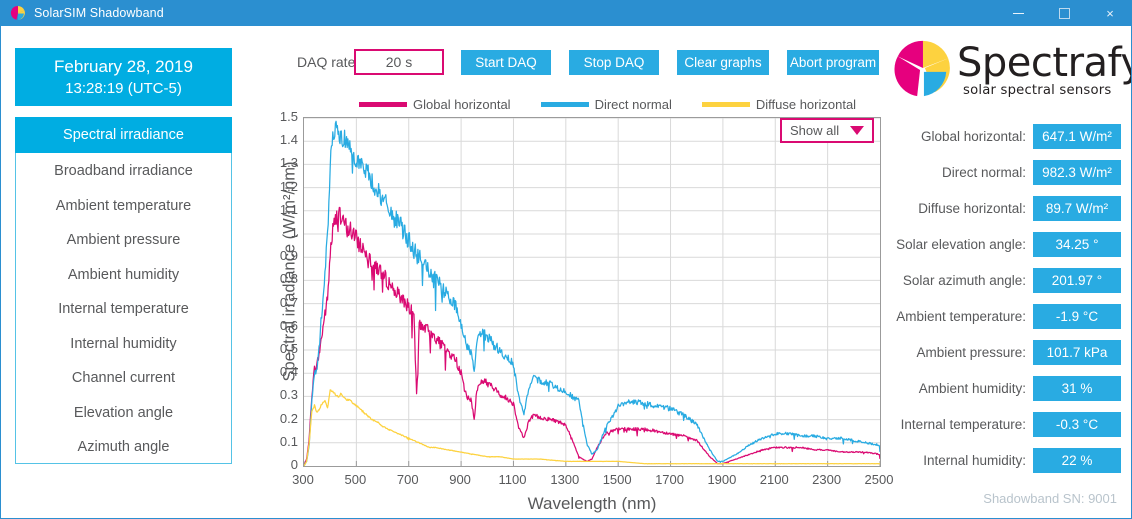 This screenshot has width=1132, height=519. Describe the element at coordinates (123, 240) in the screenshot. I see `sidebar-item-ambient-pressure: Ambient pressure` at that location.